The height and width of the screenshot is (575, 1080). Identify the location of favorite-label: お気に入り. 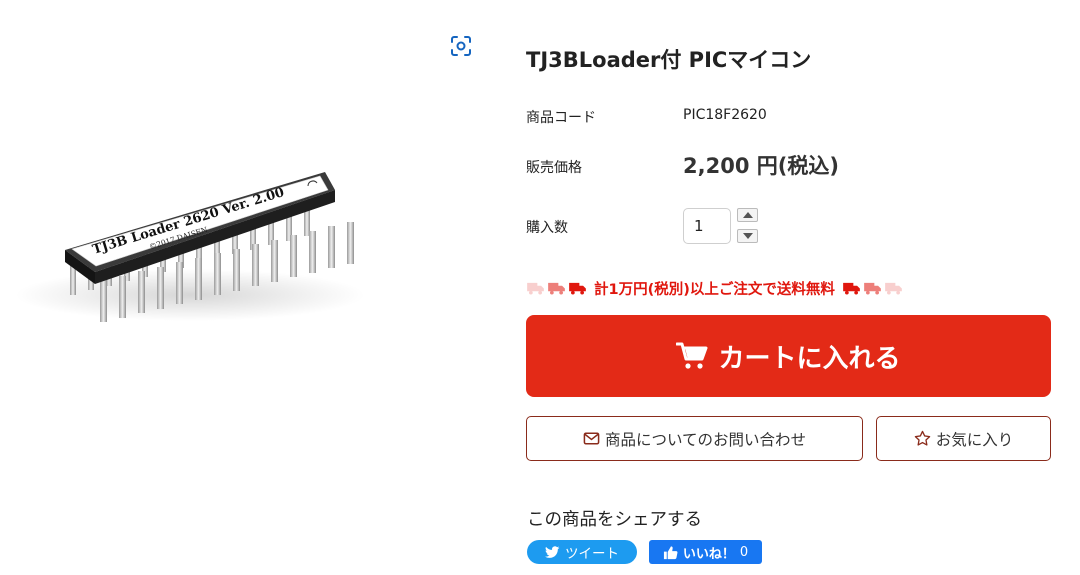
(974, 439).